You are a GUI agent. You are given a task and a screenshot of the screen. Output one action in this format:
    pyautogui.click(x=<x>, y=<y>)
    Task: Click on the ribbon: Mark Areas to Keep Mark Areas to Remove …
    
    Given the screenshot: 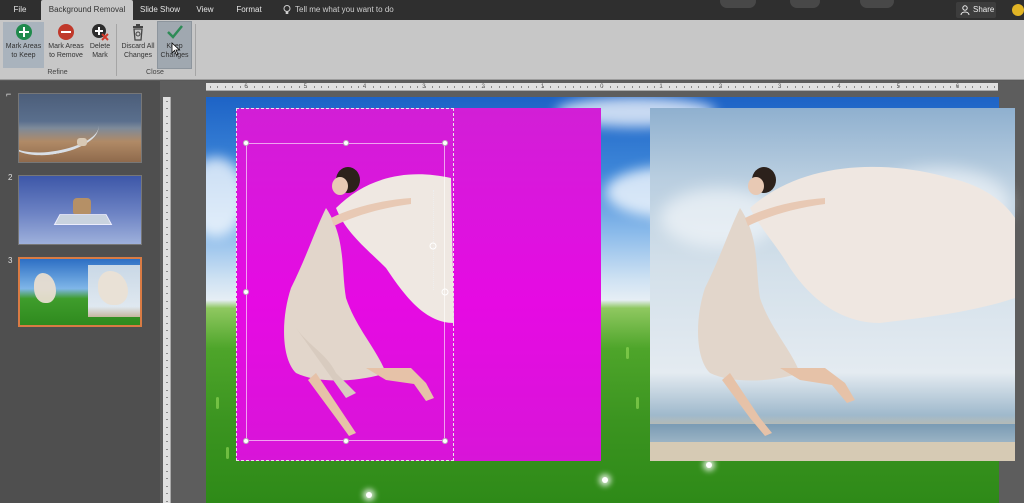 What is the action you would take?
    pyautogui.click(x=512, y=50)
    